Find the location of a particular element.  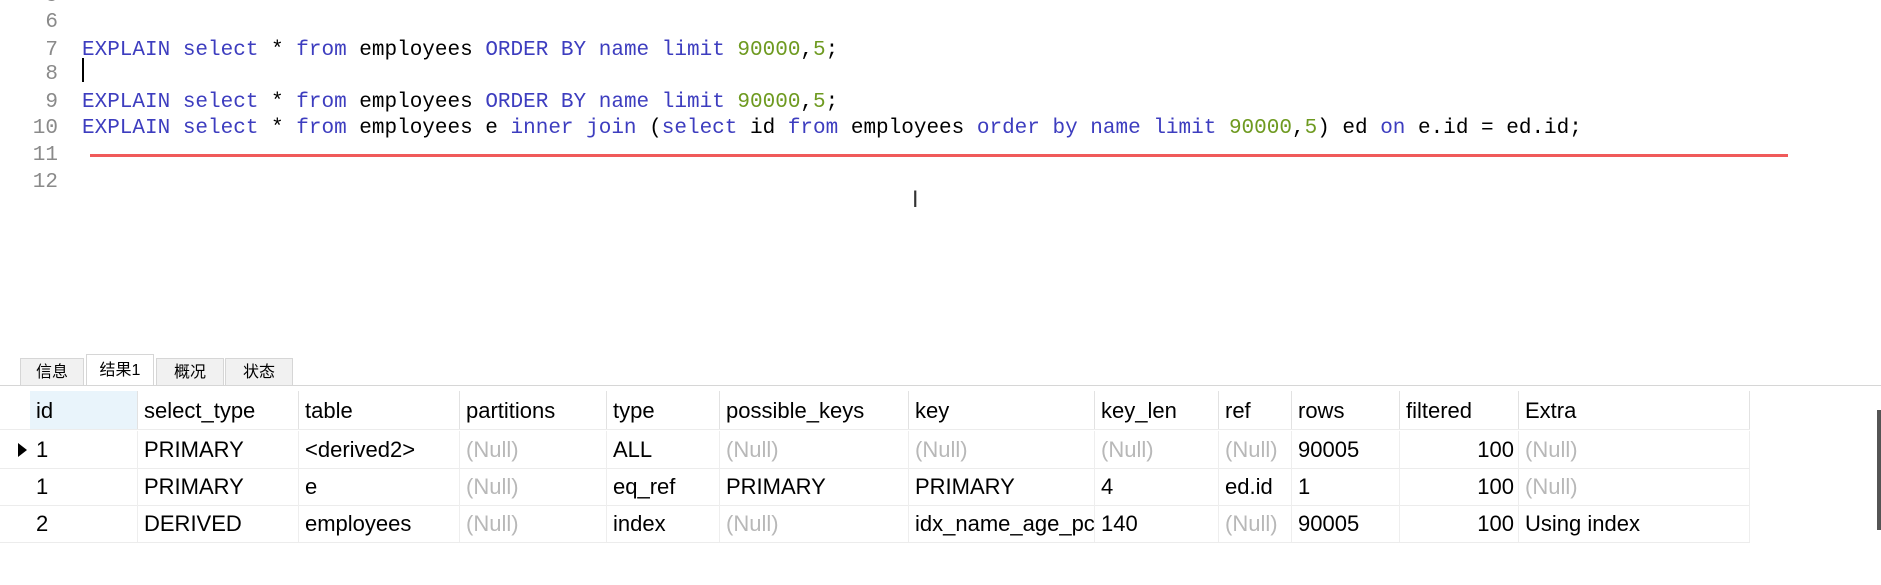

cell-key-len: (Null) is located at coordinates (1157, 449).